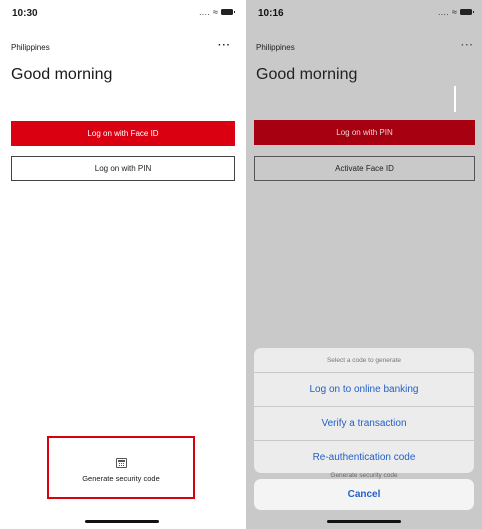  I want to click on logon-face-id-button: Log on with Face ID, so click(123, 133).